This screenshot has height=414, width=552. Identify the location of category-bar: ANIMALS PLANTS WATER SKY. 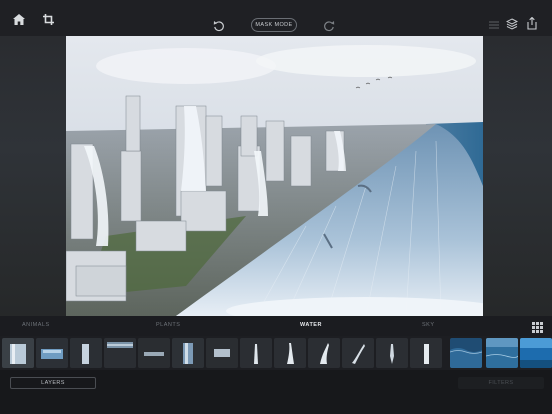
(276, 326).